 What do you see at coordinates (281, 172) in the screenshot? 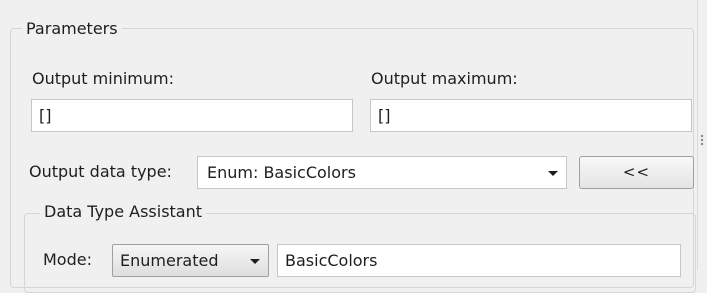
I see `output-data-type-value: Enum: BasicColors` at bounding box center [281, 172].